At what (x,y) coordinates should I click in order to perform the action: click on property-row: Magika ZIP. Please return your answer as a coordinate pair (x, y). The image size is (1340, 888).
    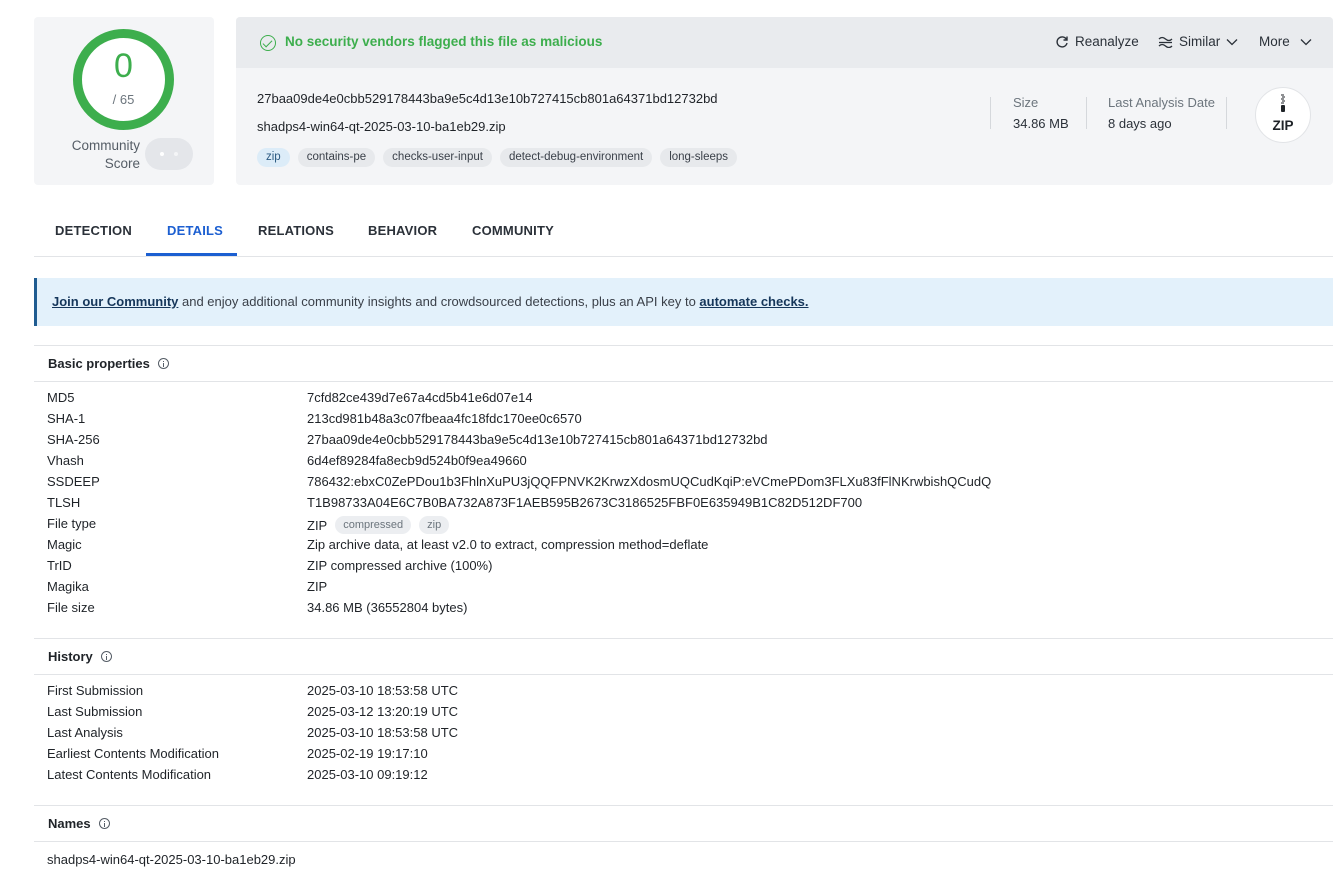
    Looking at the image, I should click on (687, 589).